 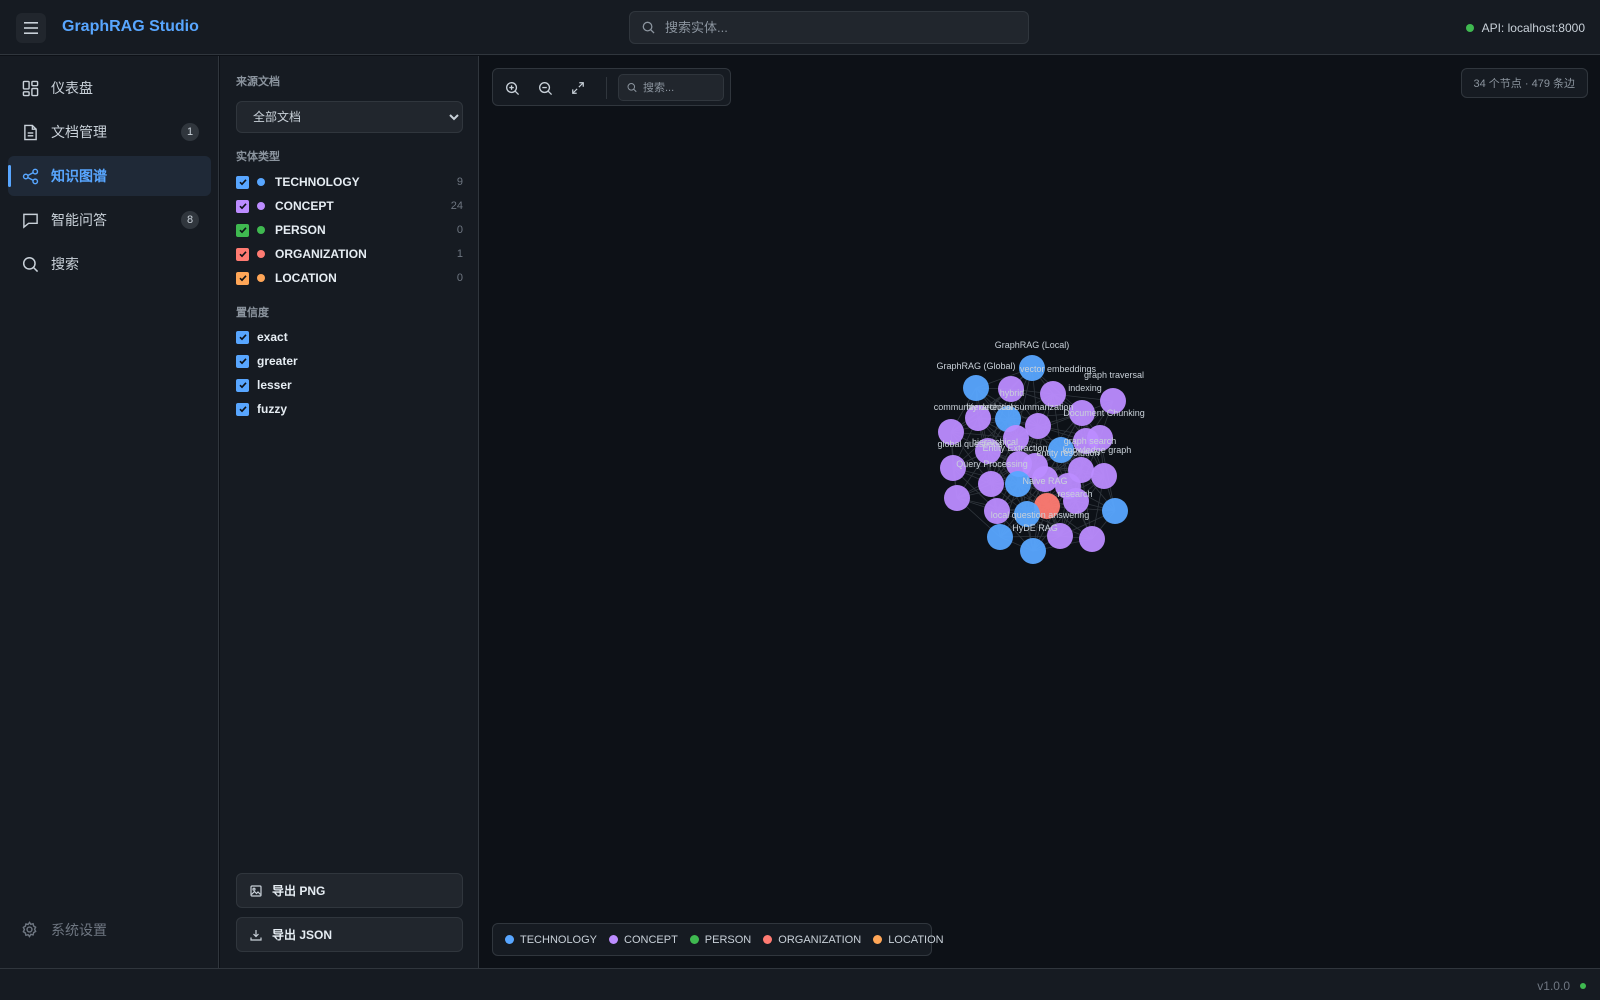 What do you see at coordinates (459, 182) in the screenshot?
I see `entity-type-count: 9` at bounding box center [459, 182].